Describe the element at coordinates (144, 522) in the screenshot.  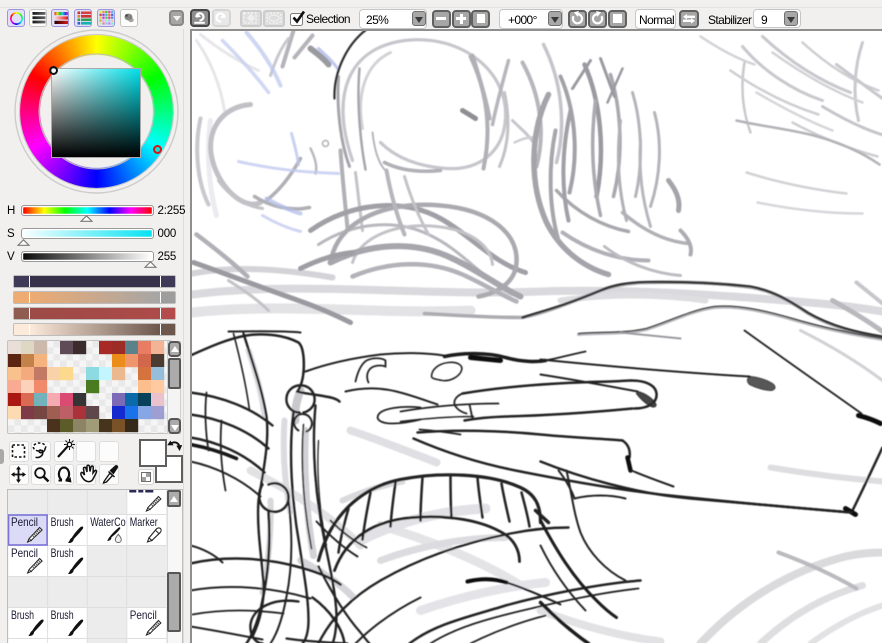
I see `svg-text: Marker` at that location.